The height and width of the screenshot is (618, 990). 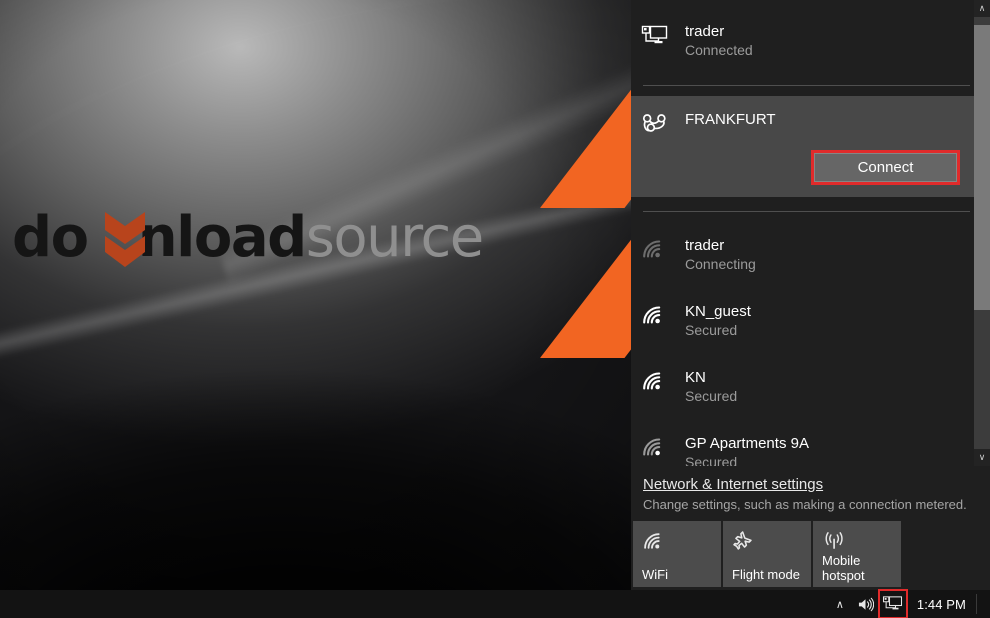 I want to click on orange-chevron-logo, so click(x=125, y=239).